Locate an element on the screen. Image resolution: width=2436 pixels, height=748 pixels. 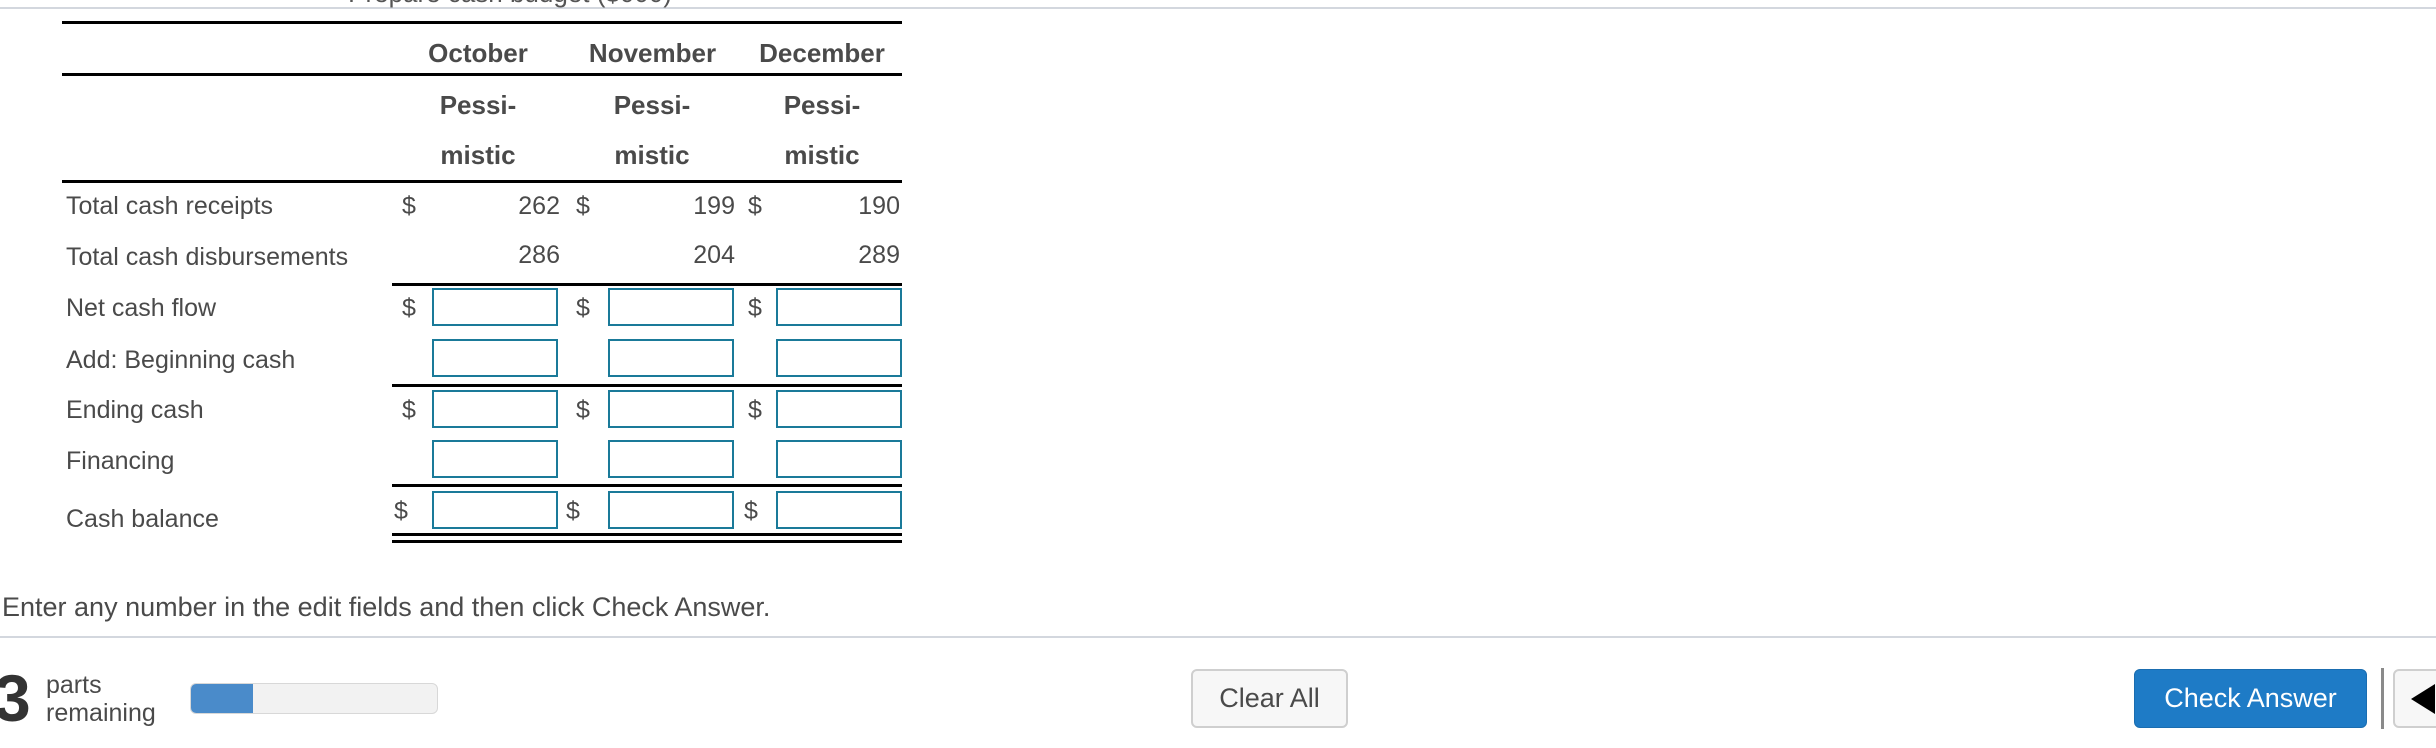
beginning-cash-december-input is located at coordinates (839, 358).